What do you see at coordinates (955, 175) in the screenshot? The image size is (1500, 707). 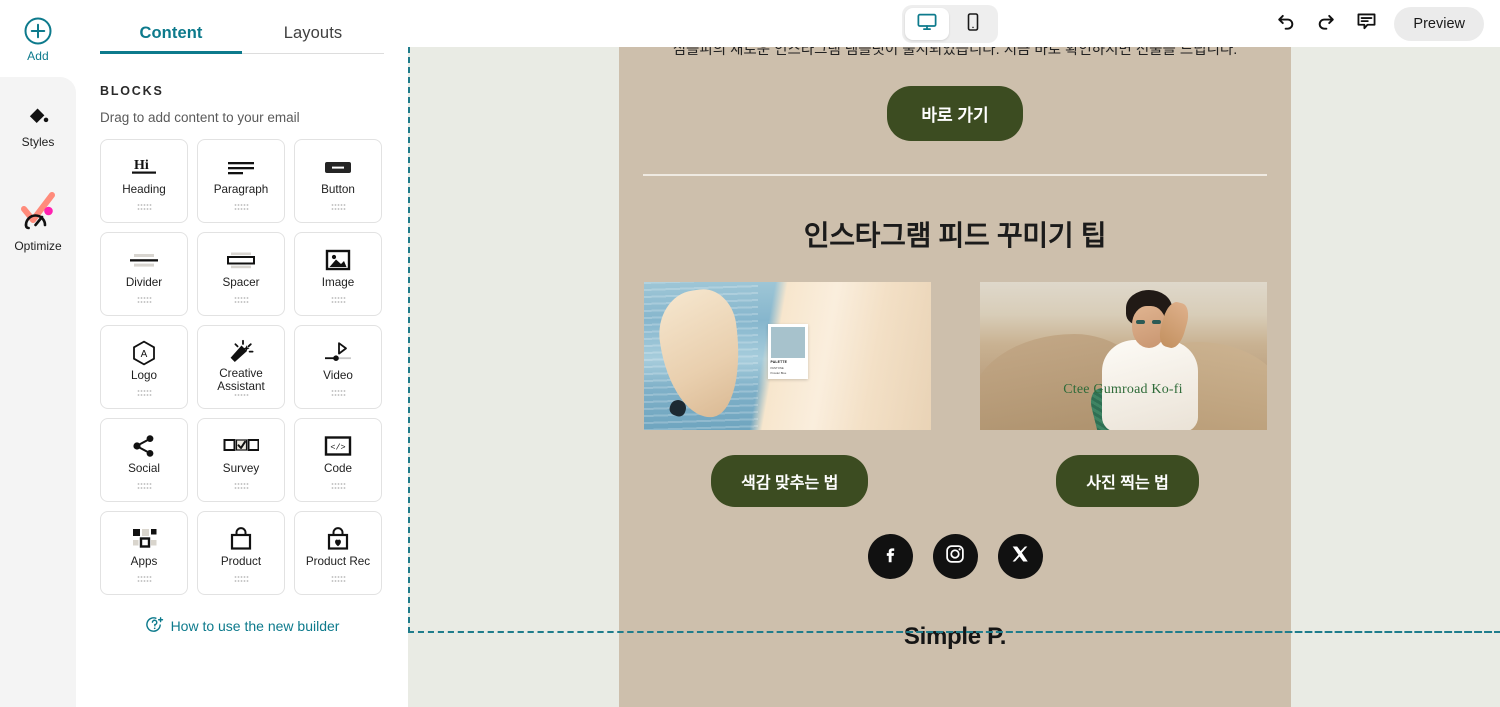 I see `email-divider` at bounding box center [955, 175].